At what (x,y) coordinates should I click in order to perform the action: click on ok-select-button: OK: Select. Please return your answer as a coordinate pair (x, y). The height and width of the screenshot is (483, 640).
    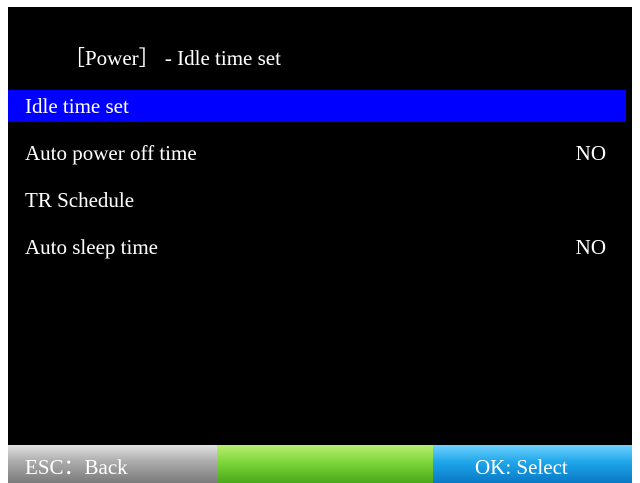
    Looking at the image, I should click on (532, 464).